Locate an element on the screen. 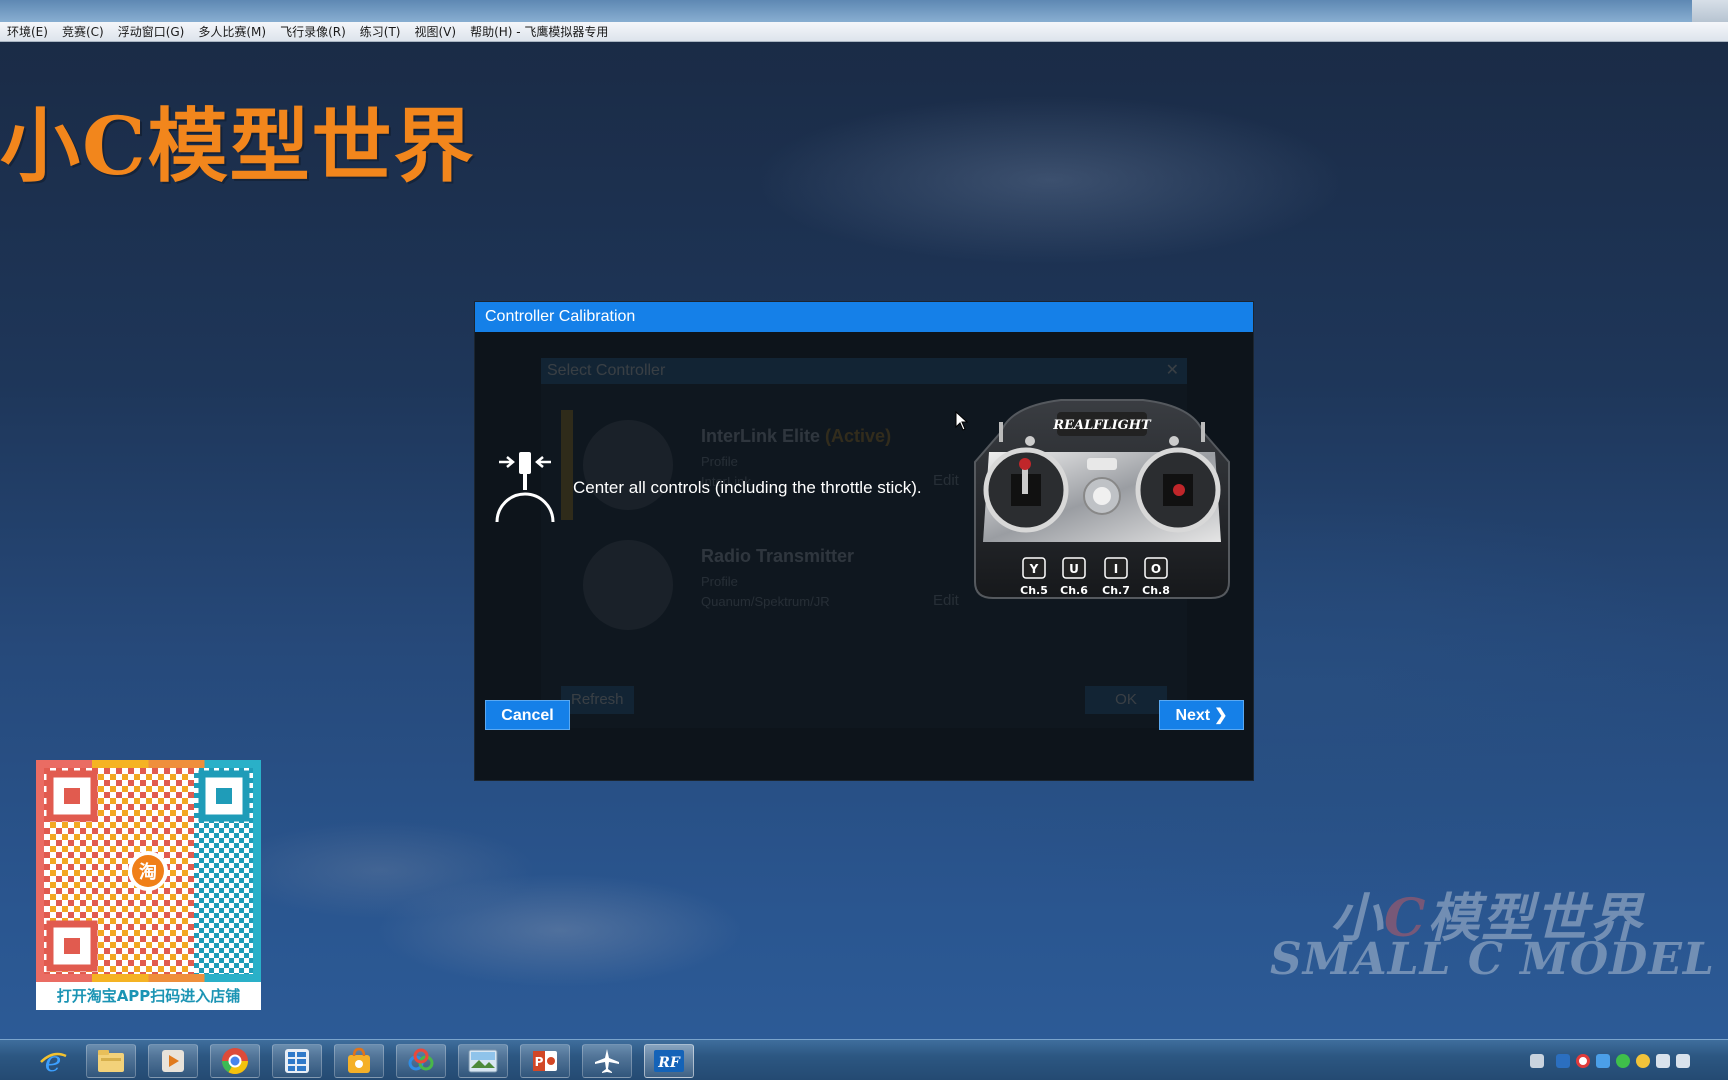 The height and width of the screenshot is (1080, 1728). taskbar-chrome-icon is located at coordinates (235, 1061).